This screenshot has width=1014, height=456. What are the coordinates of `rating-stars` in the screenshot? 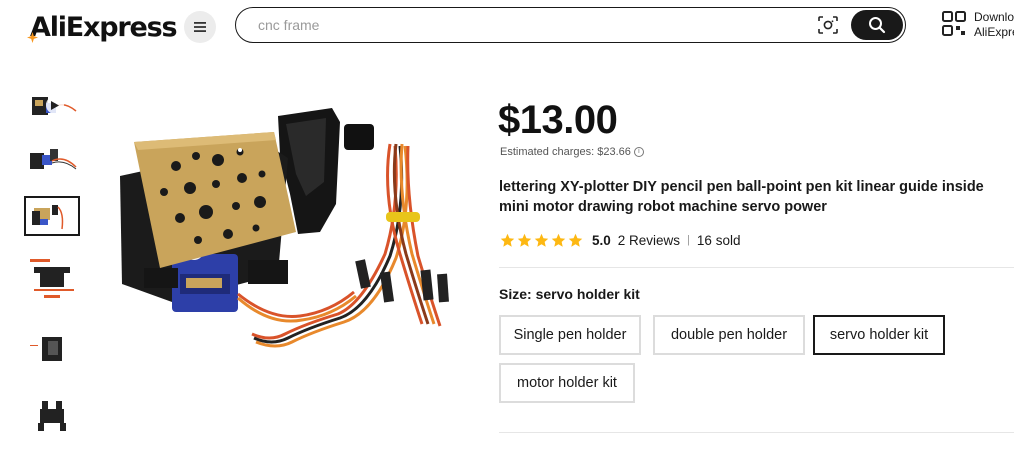 It's located at (541, 240).